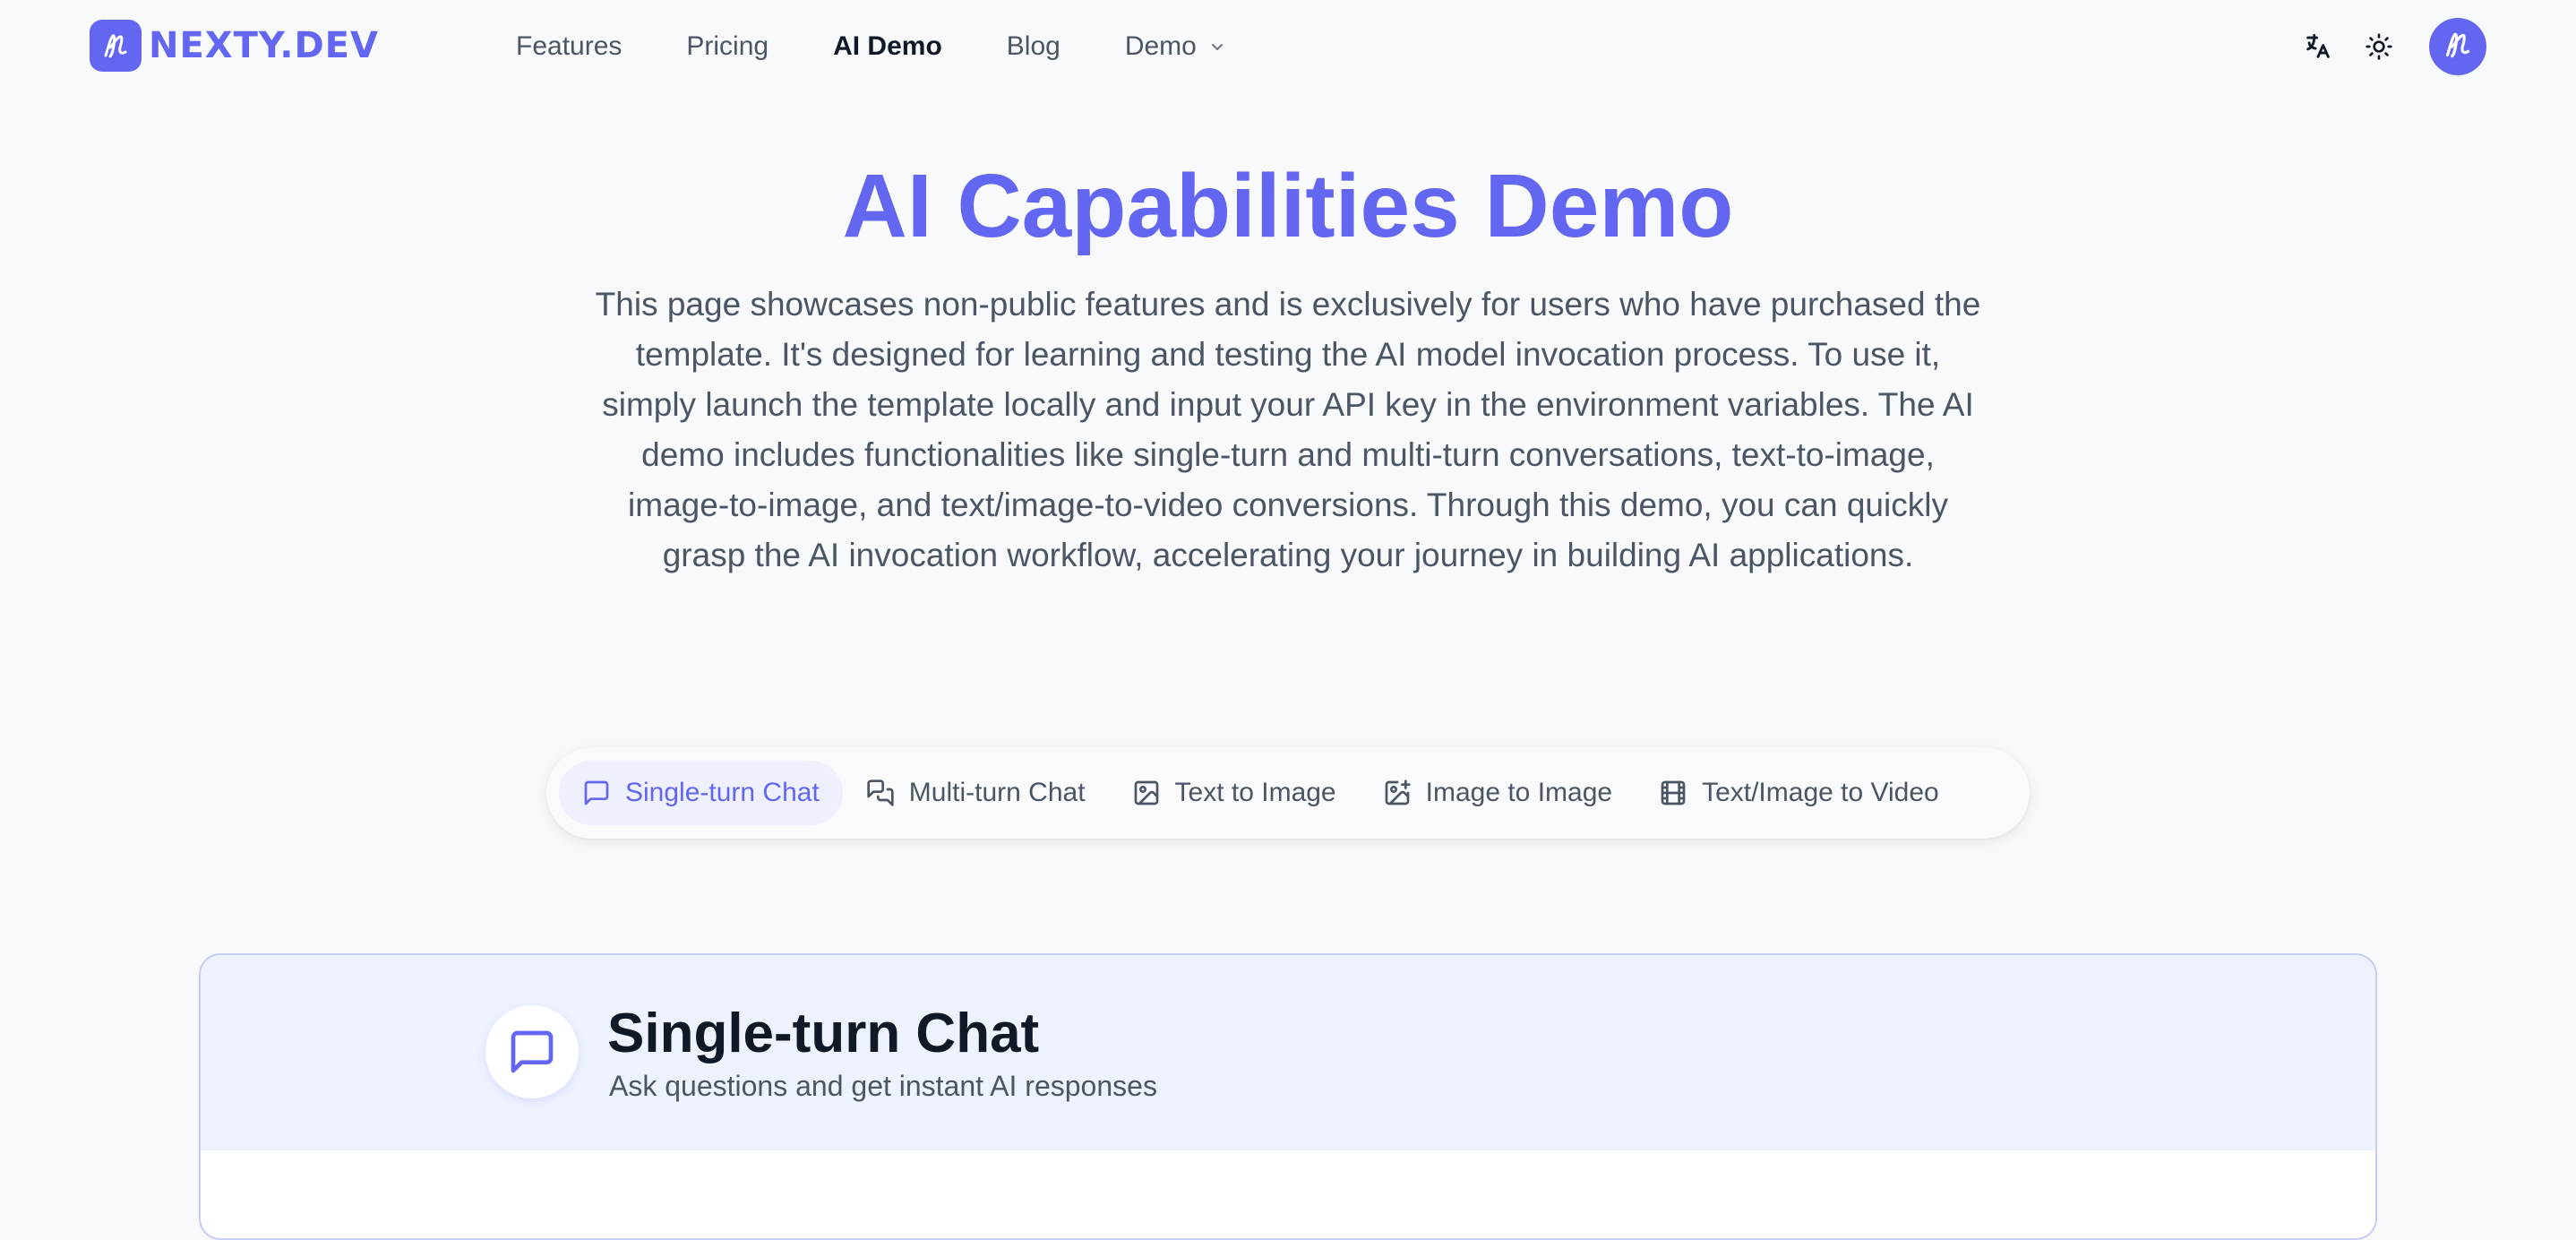 The width and height of the screenshot is (2576, 1240). I want to click on tab-multi-turn-chat: Multi-turn Chat, so click(976, 793).